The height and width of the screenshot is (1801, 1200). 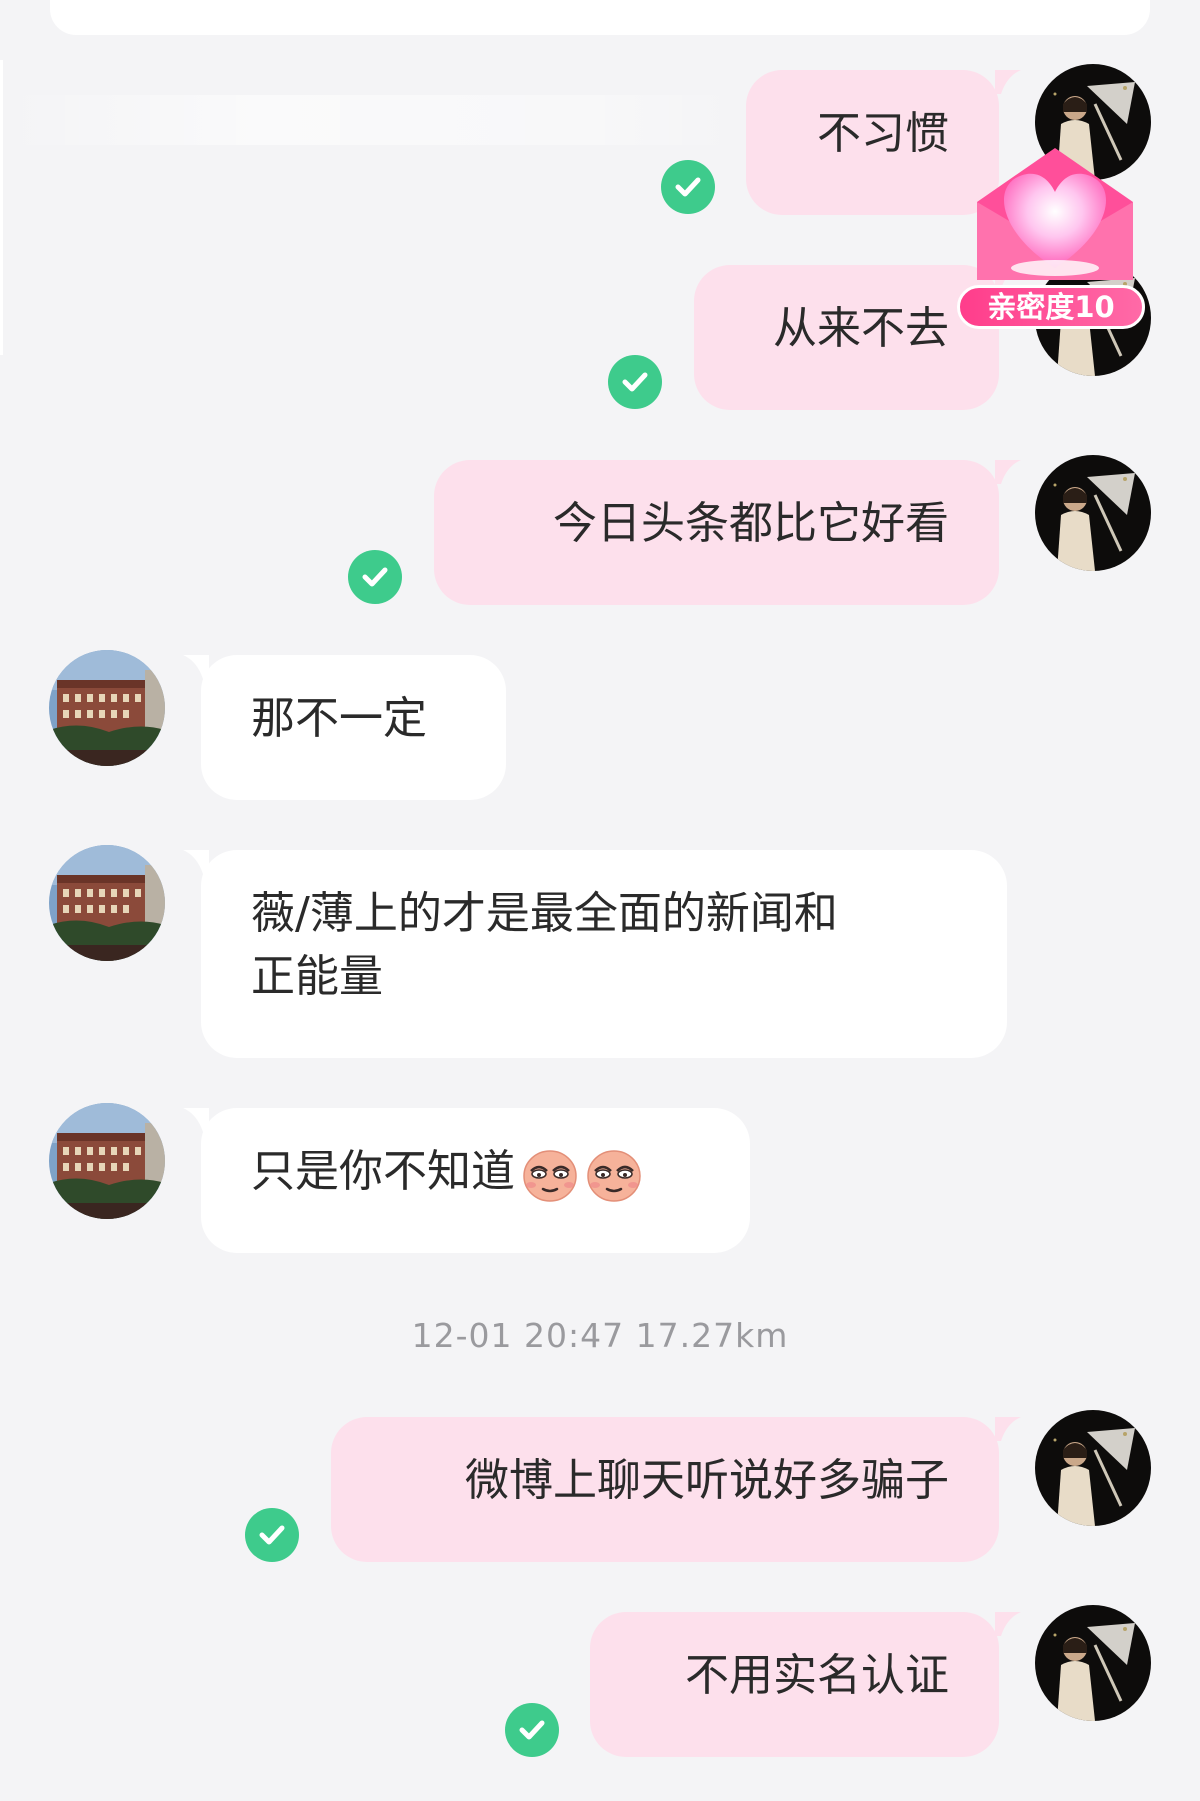 What do you see at coordinates (861, 328) in the screenshot?
I see `message-text: 从来不去` at bounding box center [861, 328].